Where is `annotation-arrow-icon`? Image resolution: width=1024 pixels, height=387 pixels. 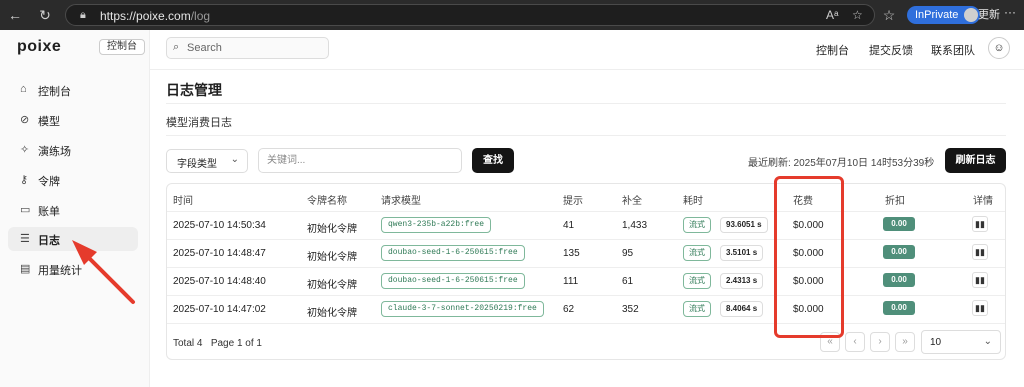
annotation-arrow-icon is located at coordinates (103, 272).